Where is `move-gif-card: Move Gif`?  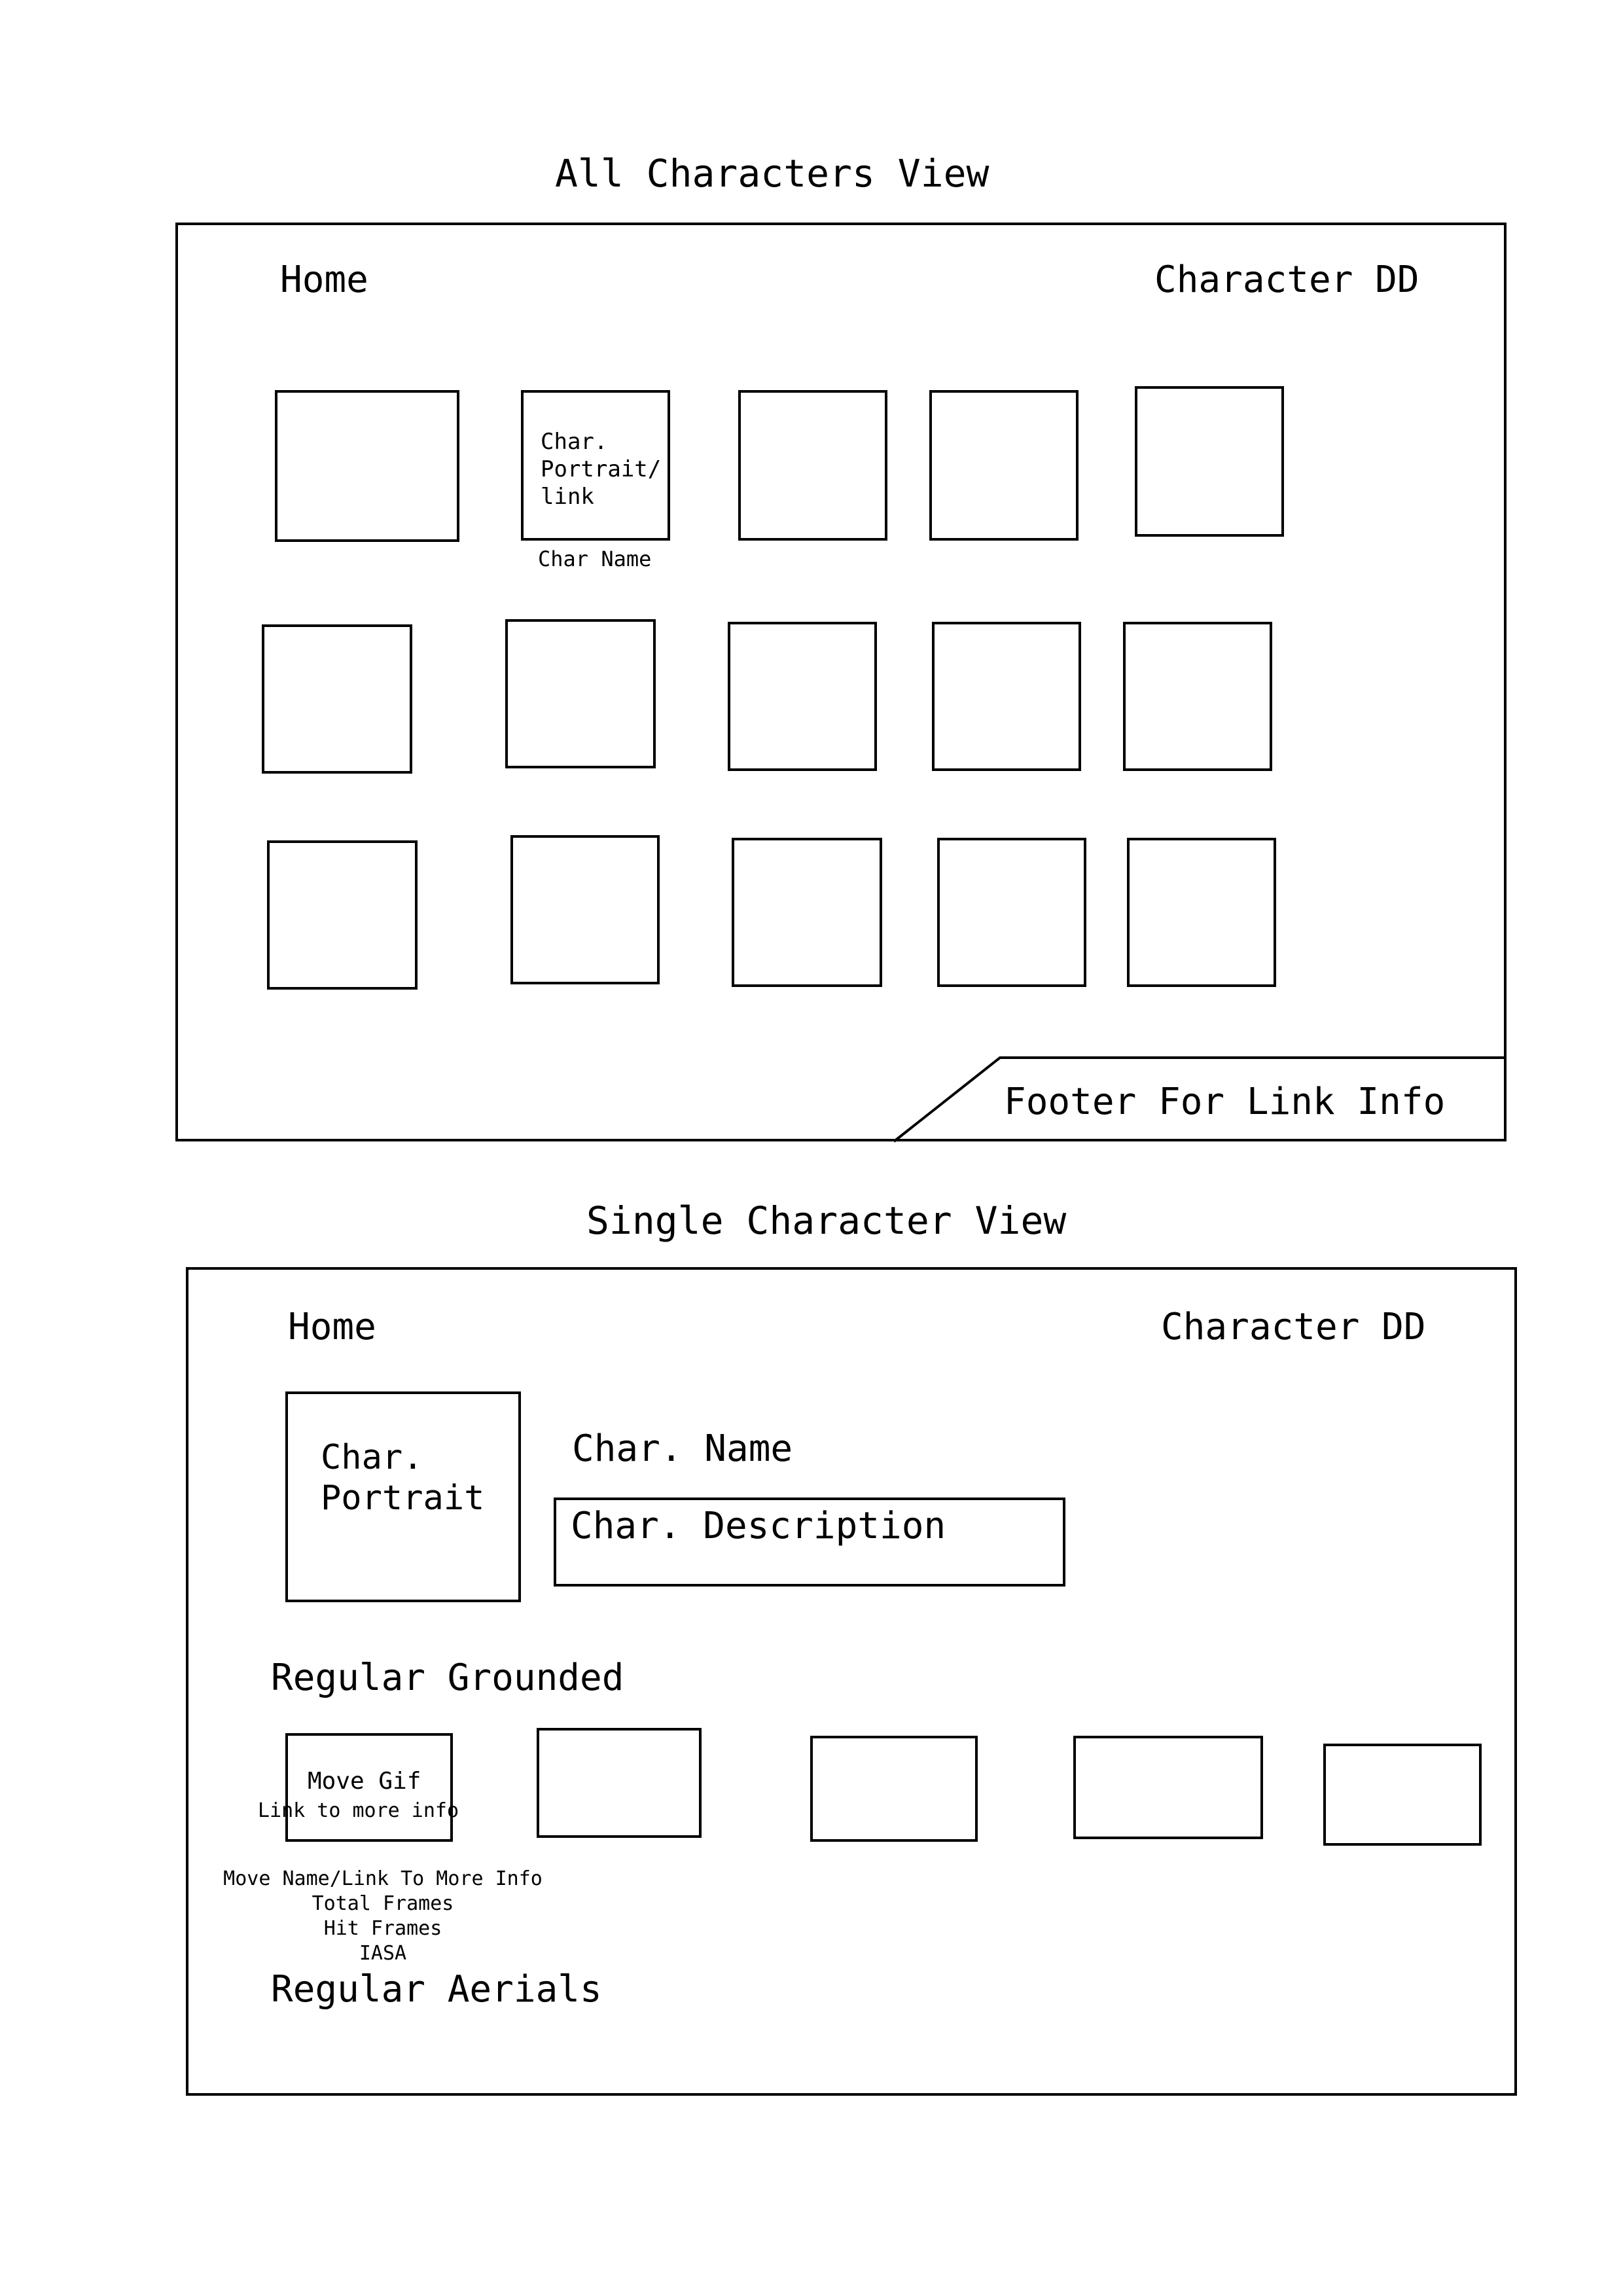 move-gif-card: Move Gif is located at coordinates (369, 1787).